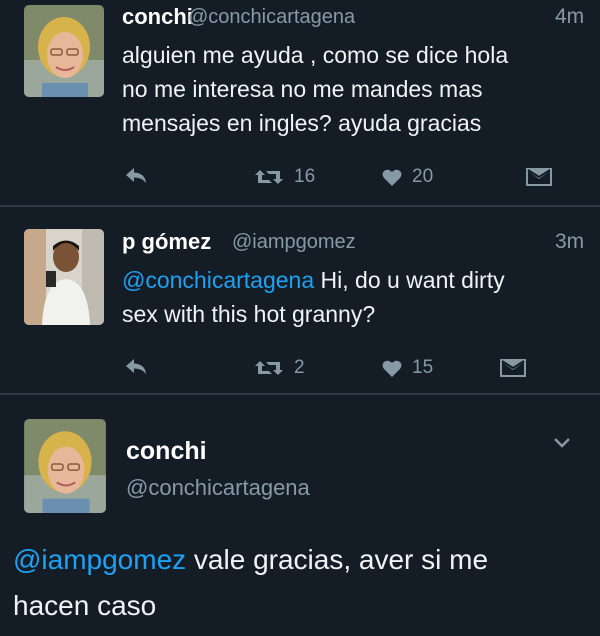 This screenshot has width=600, height=636. Describe the element at coordinates (423, 176) in the screenshot. I see `like-count: 20` at that location.